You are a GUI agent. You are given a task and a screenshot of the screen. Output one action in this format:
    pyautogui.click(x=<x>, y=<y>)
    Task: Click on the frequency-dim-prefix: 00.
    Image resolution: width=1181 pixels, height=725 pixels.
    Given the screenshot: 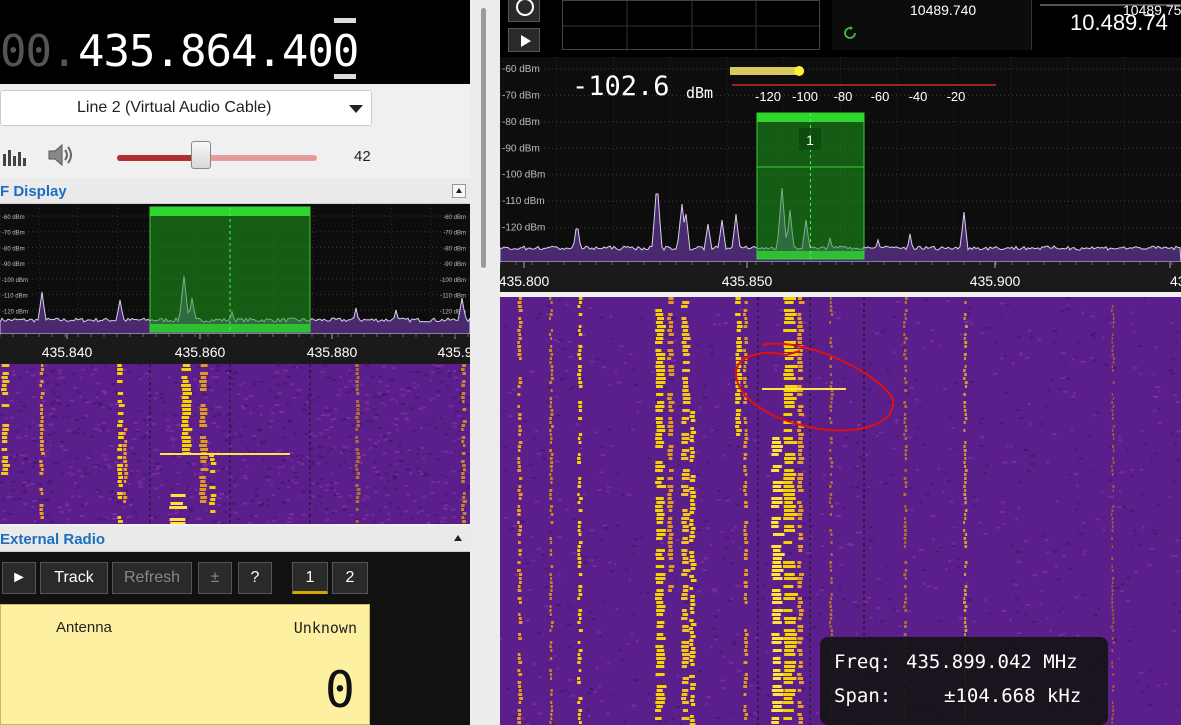 What is the action you would take?
    pyautogui.click(x=38, y=51)
    